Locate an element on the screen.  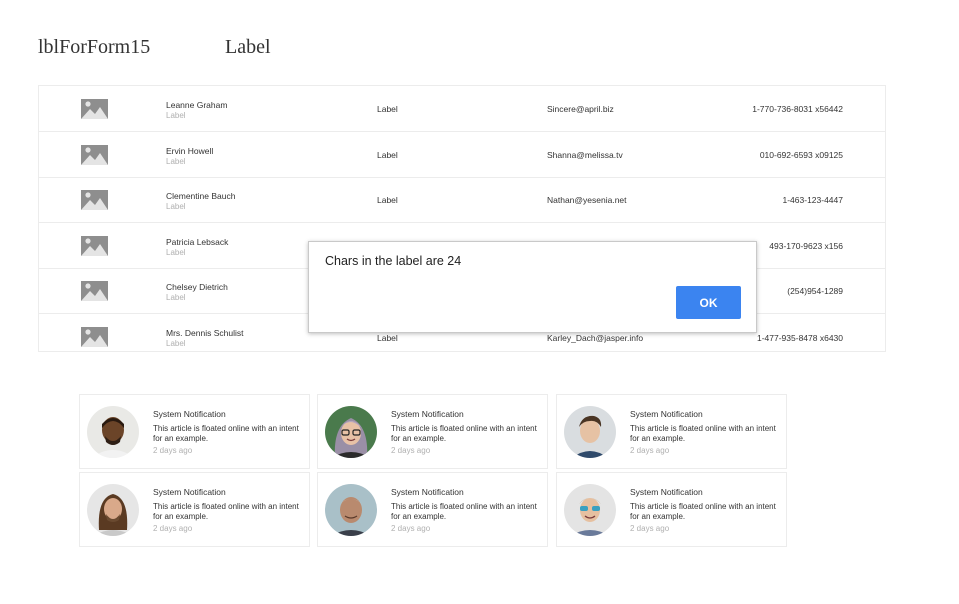
user-phone: 1-770-736-8031 x56442 is located at coordinates (797, 109).